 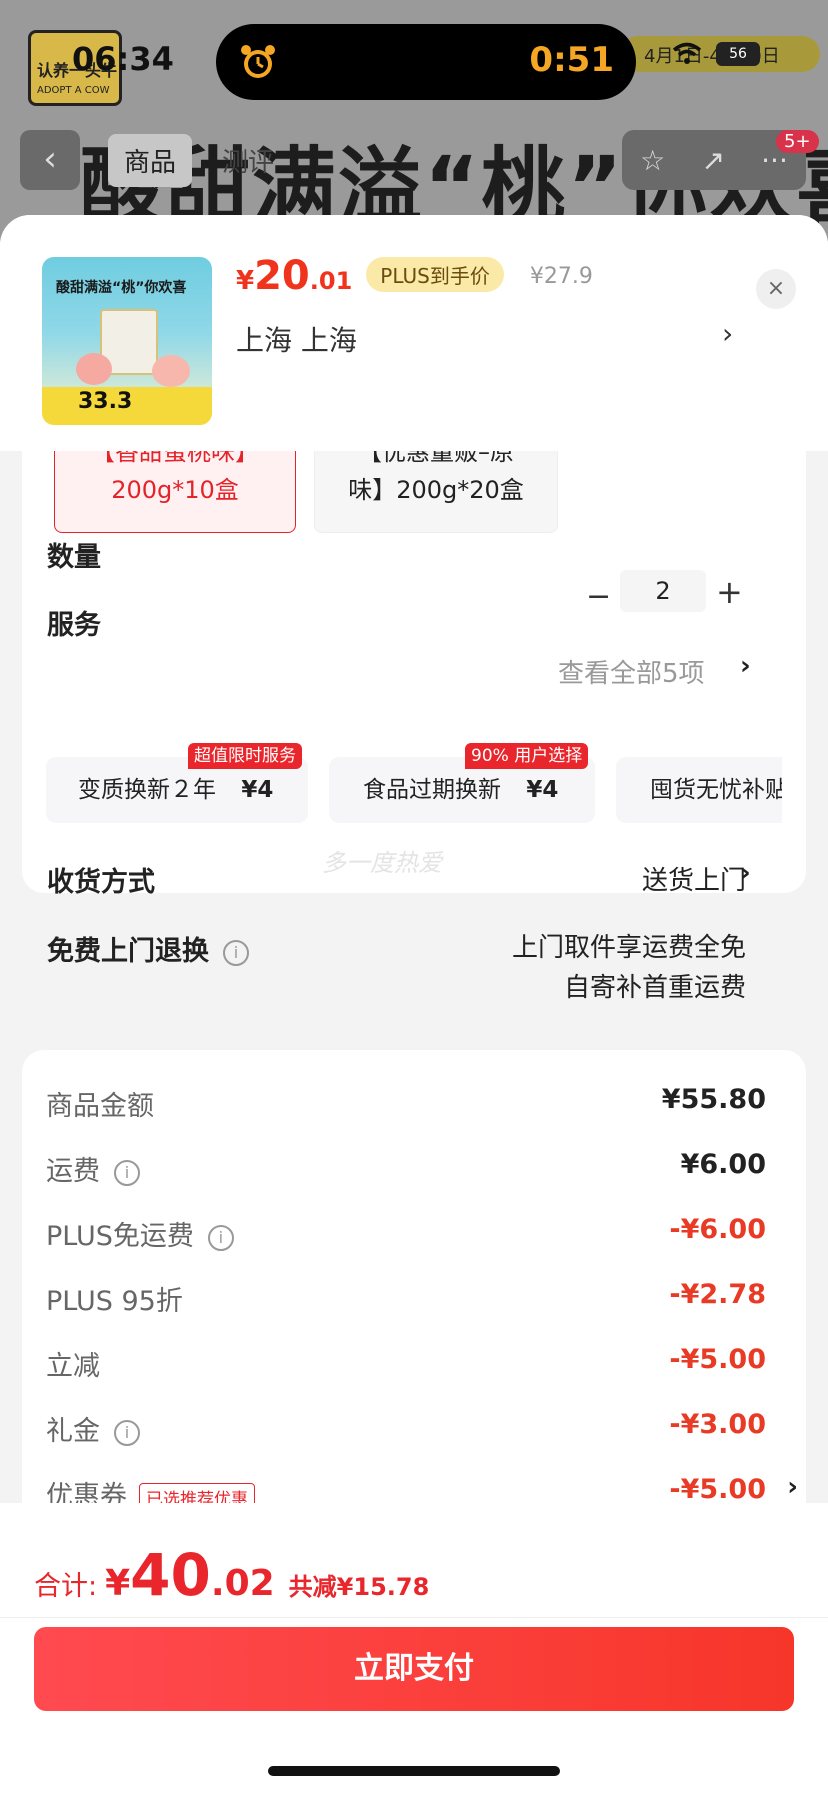 I want to click on total-row: 合计: ¥ 40 .02 共减¥15.78, so click(x=231, y=1575).